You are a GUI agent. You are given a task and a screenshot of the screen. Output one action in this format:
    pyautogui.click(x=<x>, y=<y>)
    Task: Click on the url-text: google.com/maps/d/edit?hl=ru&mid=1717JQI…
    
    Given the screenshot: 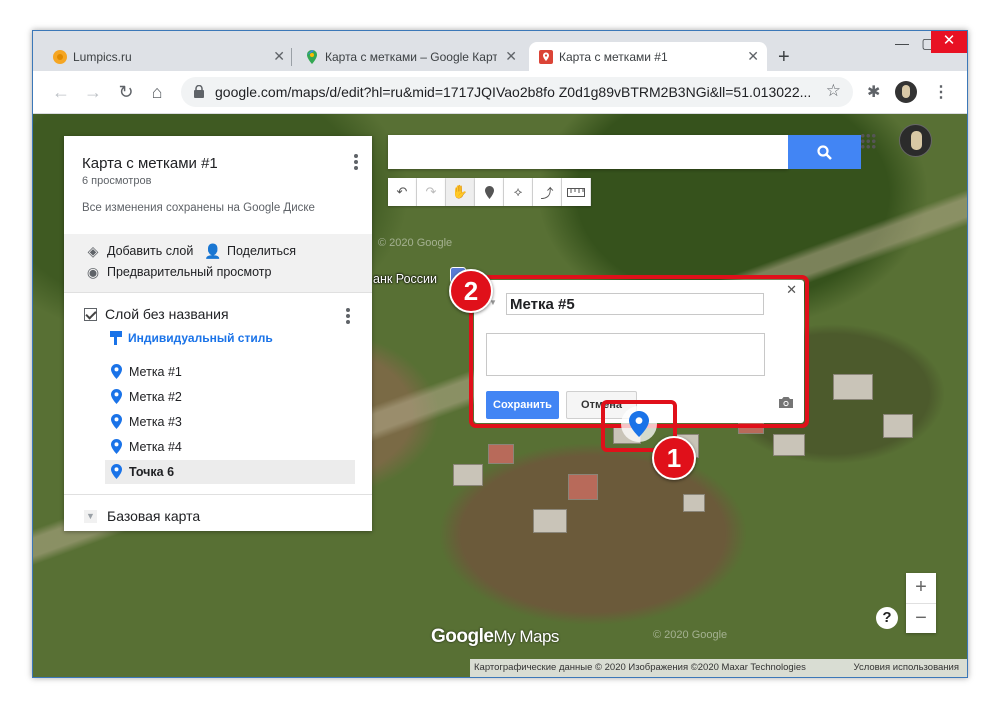 What is the action you would take?
    pyautogui.click(x=513, y=92)
    